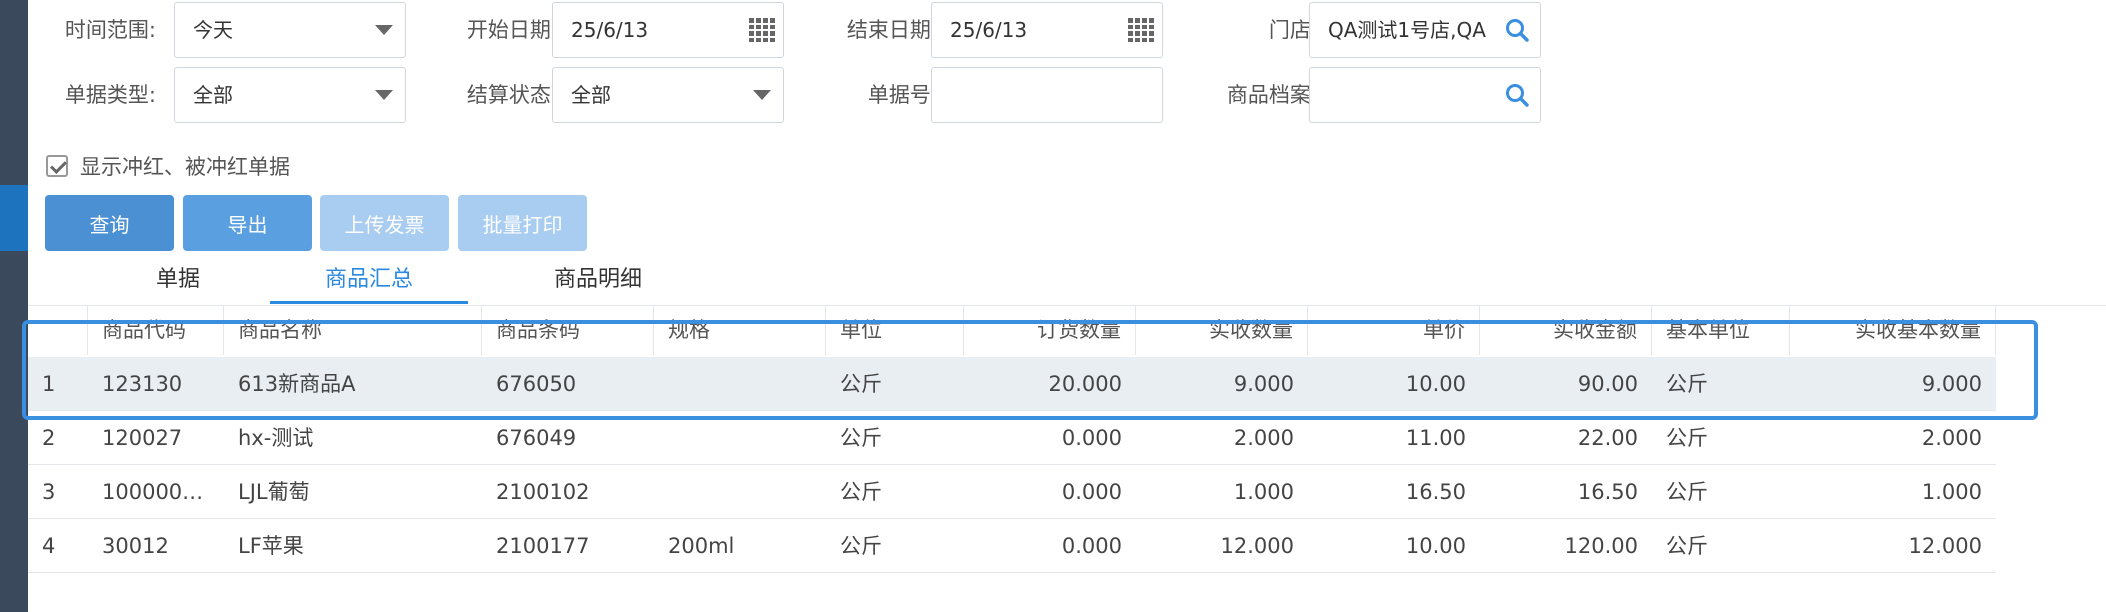  I want to click on cell-received-amount: 16.50, so click(1607, 492).